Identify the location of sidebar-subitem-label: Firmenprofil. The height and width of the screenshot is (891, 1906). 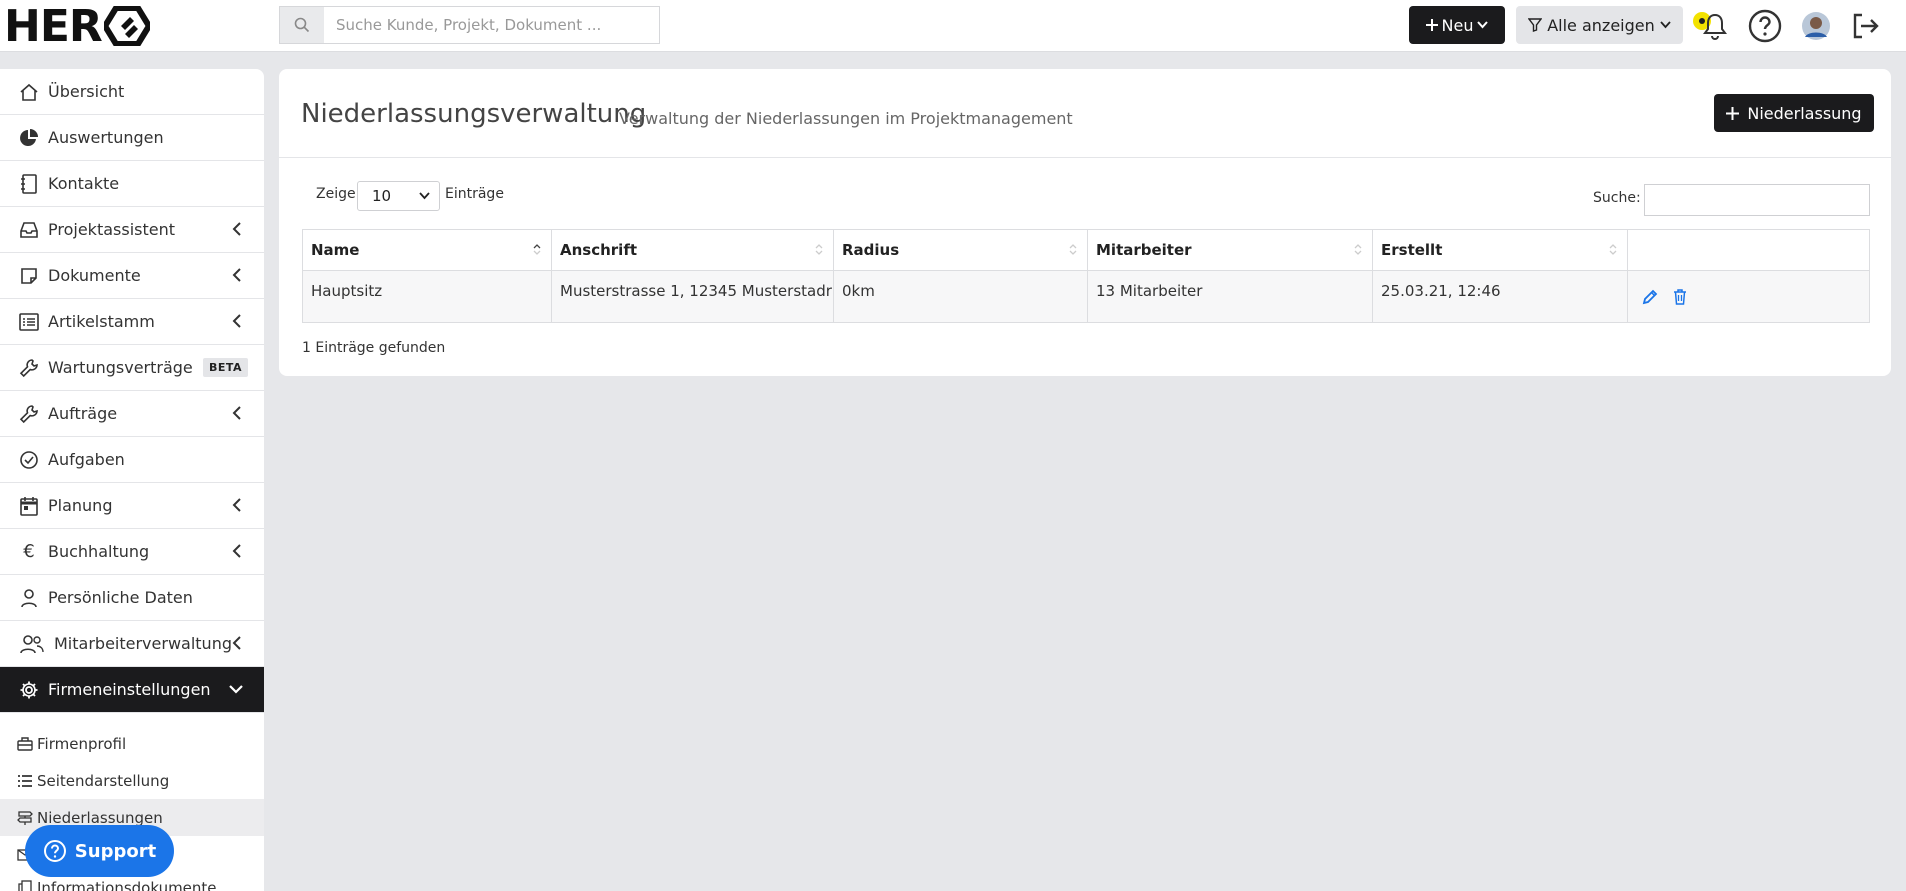
(82, 743).